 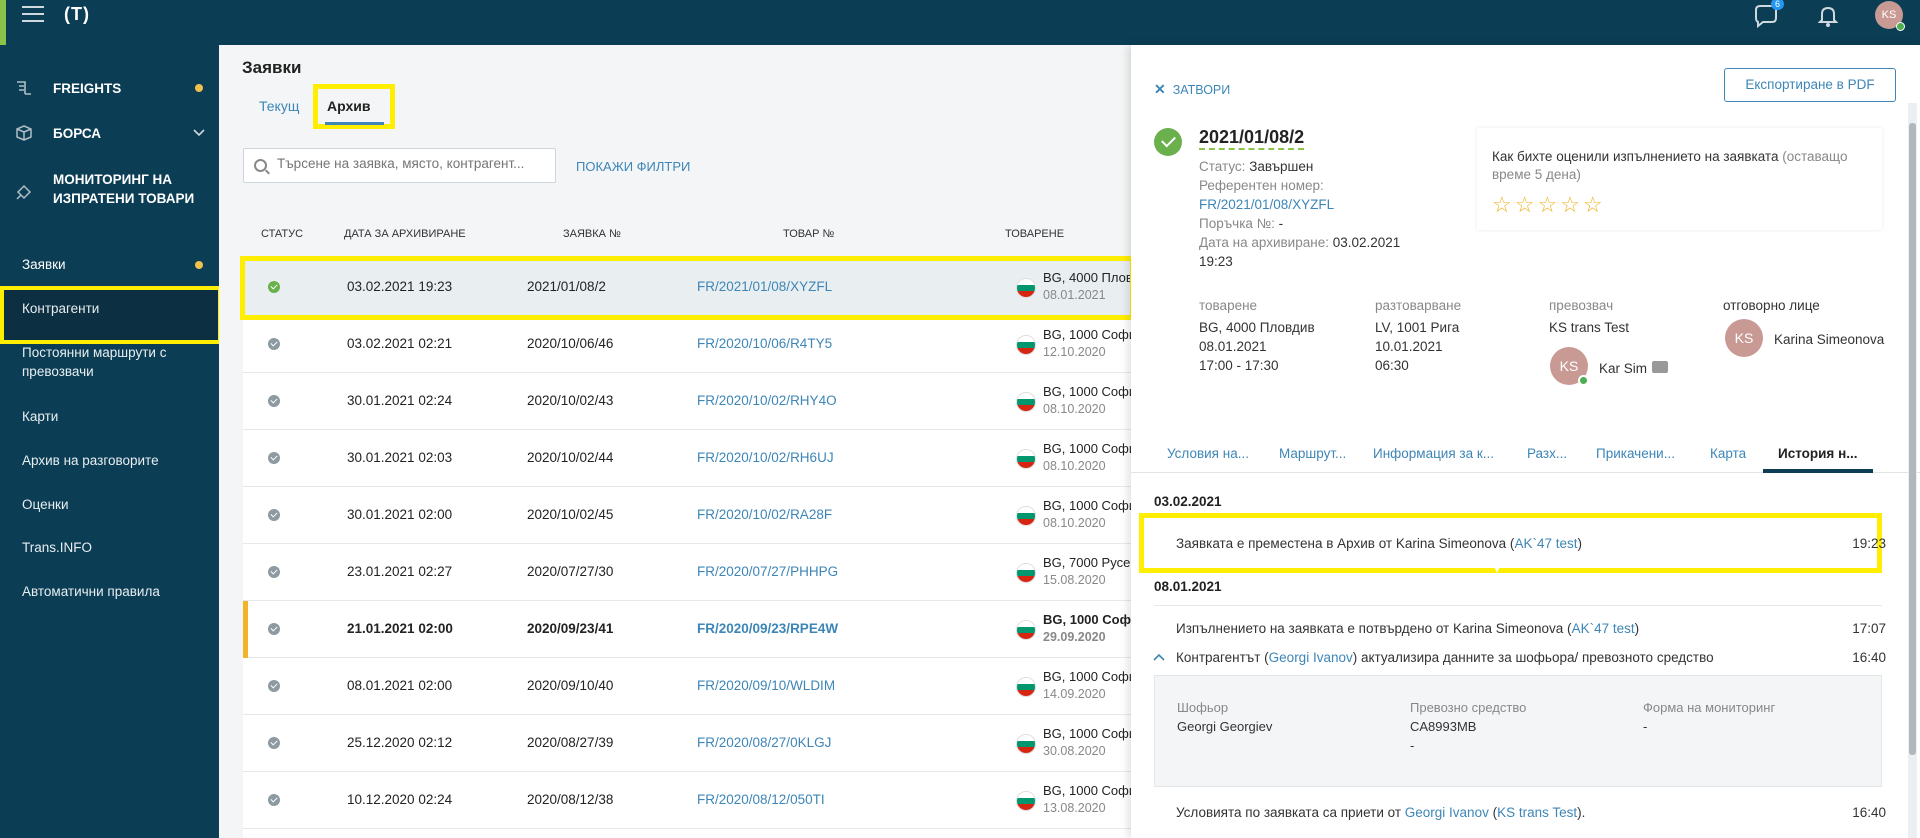 I want to click on responsible-avatar: KS, so click(x=1744, y=338).